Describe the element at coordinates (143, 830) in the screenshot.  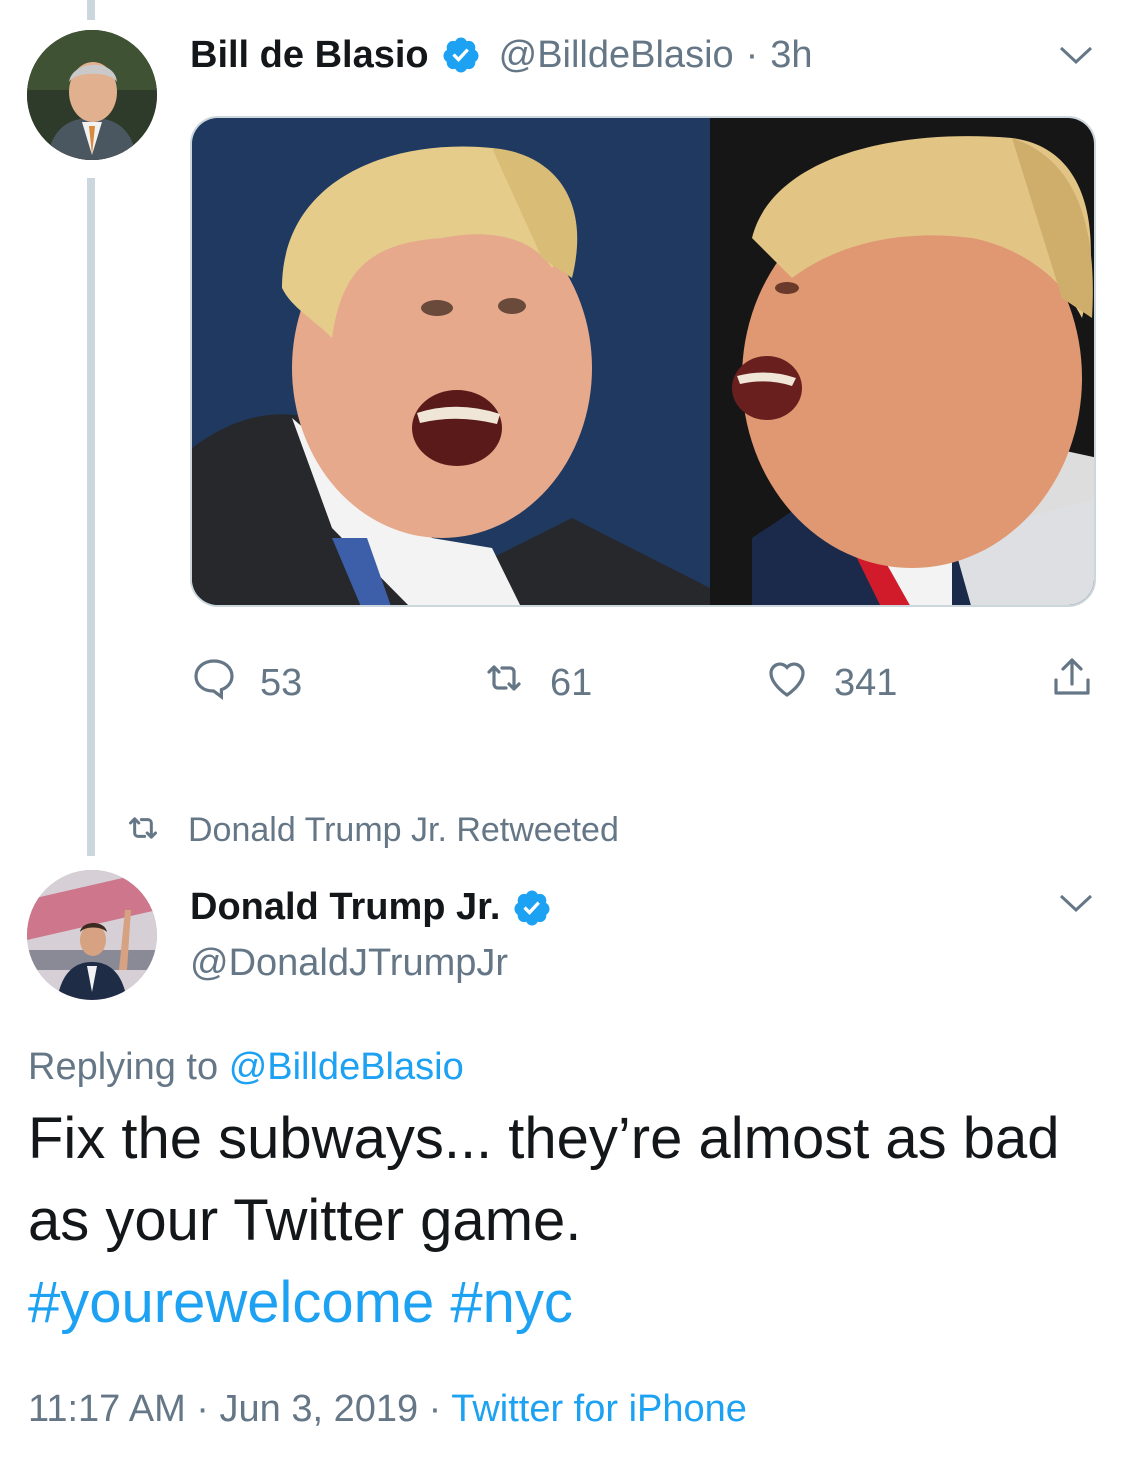
I see `retweet-indicator-icon` at that location.